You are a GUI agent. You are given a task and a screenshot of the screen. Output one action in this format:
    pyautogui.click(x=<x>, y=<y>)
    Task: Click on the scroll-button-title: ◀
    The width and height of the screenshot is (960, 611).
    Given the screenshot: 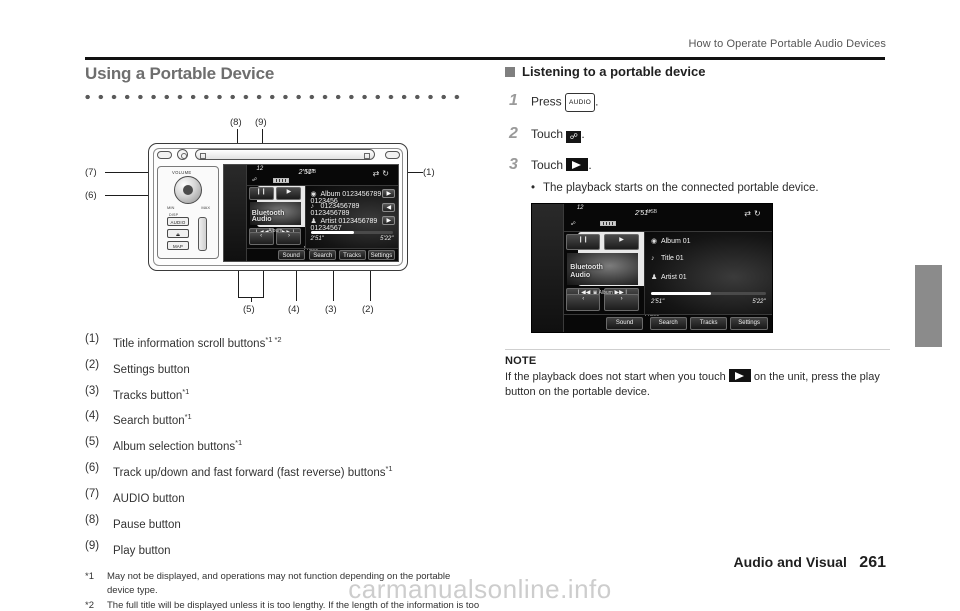 What is the action you would take?
    pyautogui.click(x=389, y=207)
    